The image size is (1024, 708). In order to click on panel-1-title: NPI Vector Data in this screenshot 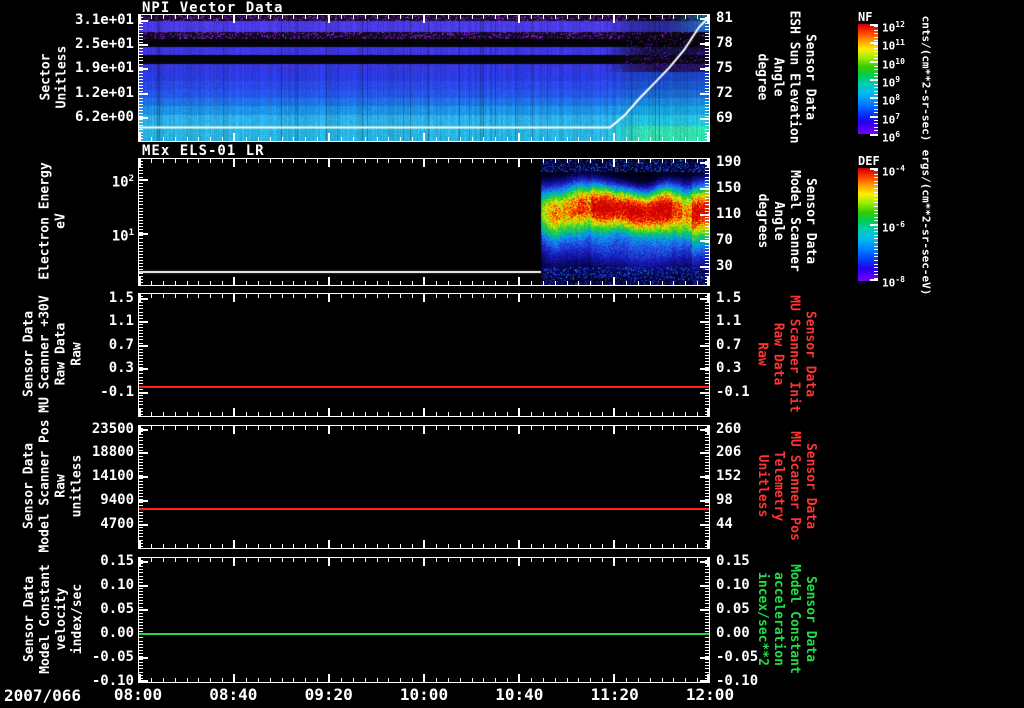, I will do `click(213, 8)`.